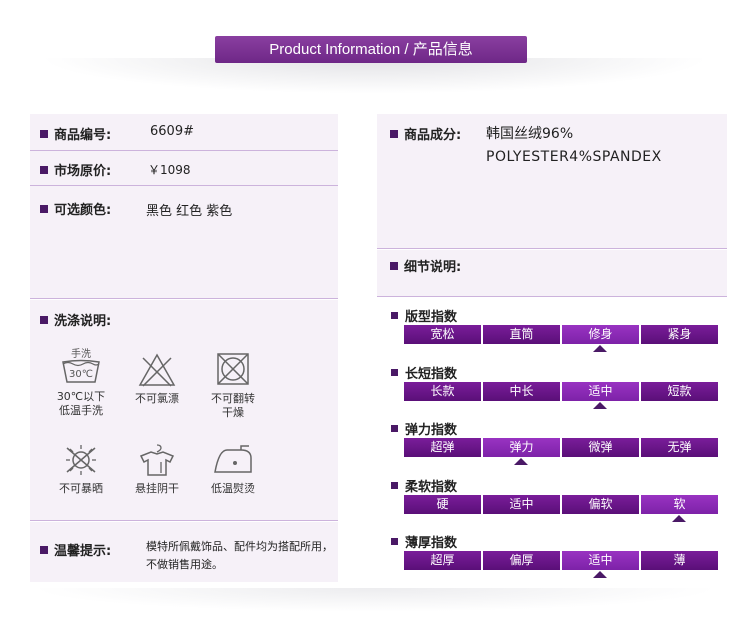  What do you see at coordinates (81, 374) in the screenshot?
I see `hand-wash-temp: 30℃` at bounding box center [81, 374].